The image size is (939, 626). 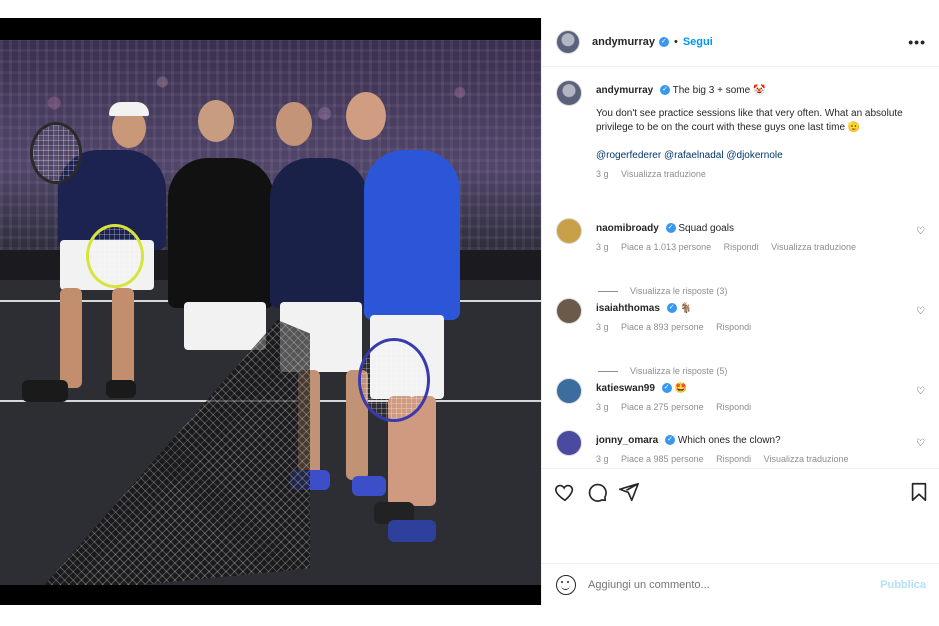 I want to click on follow-button: Segui, so click(x=698, y=42).